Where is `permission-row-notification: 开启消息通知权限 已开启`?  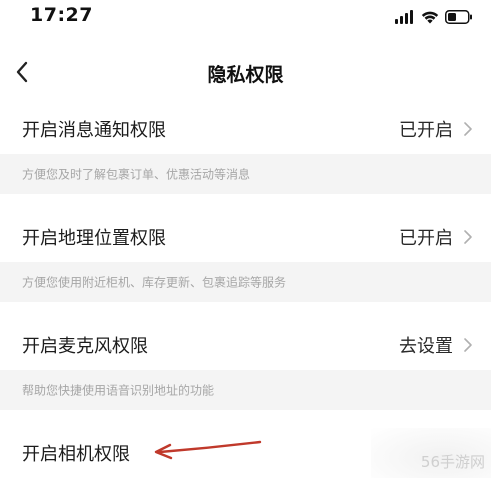
permission-row-notification: 开启消息通知权限 已开启 is located at coordinates (245, 129).